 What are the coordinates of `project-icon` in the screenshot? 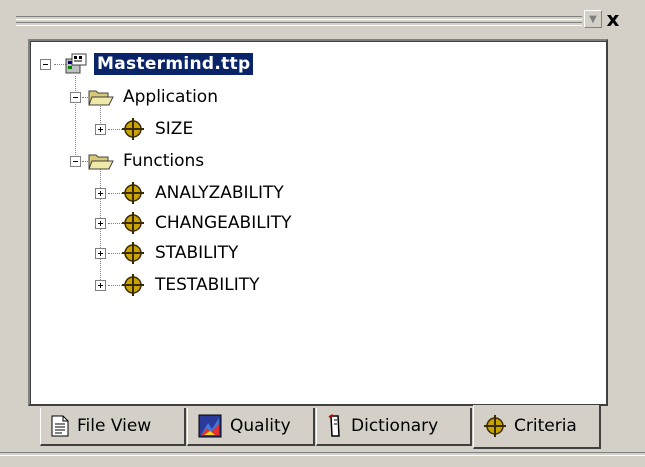 It's located at (76, 64).